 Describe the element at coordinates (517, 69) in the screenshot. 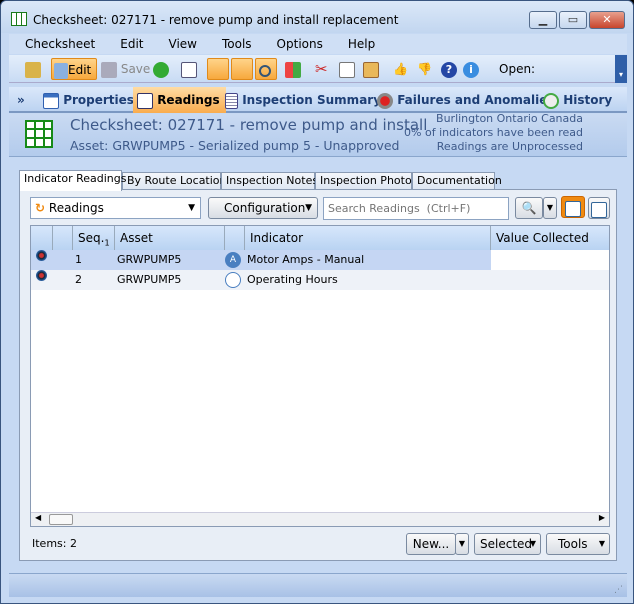

I see `open-label: Open:` at that location.